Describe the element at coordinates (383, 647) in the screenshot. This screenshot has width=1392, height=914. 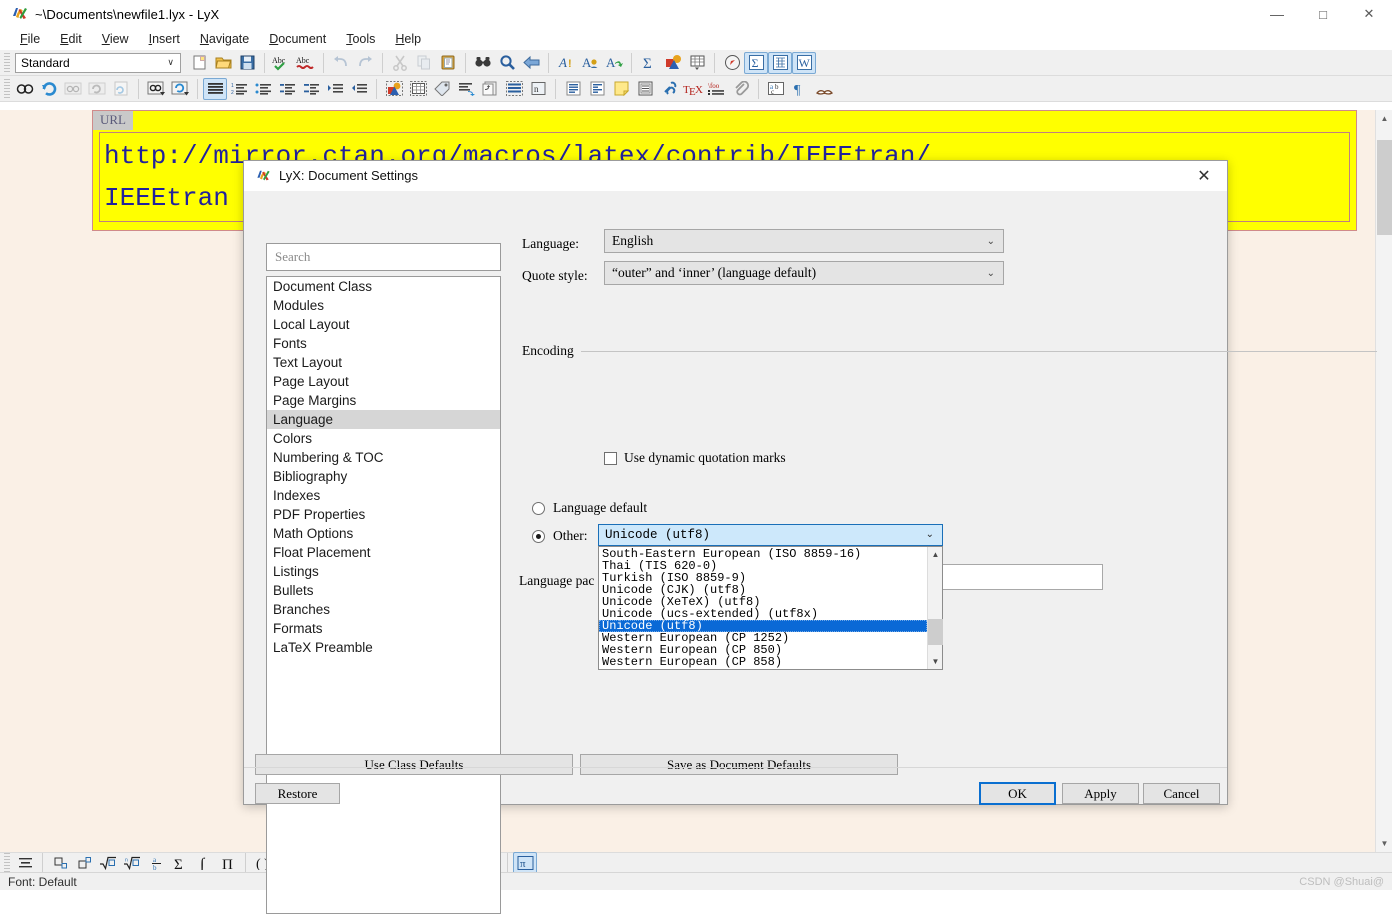
I see `nav-item-latex-preamble: LaTeX Preamble` at that location.